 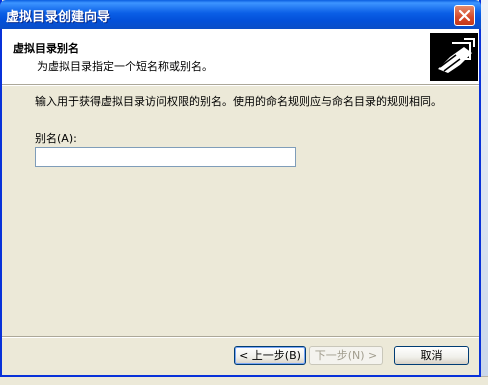 What do you see at coordinates (484, 192) in the screenshot?
I see `desktop-background` at bounding box center [484, 192].